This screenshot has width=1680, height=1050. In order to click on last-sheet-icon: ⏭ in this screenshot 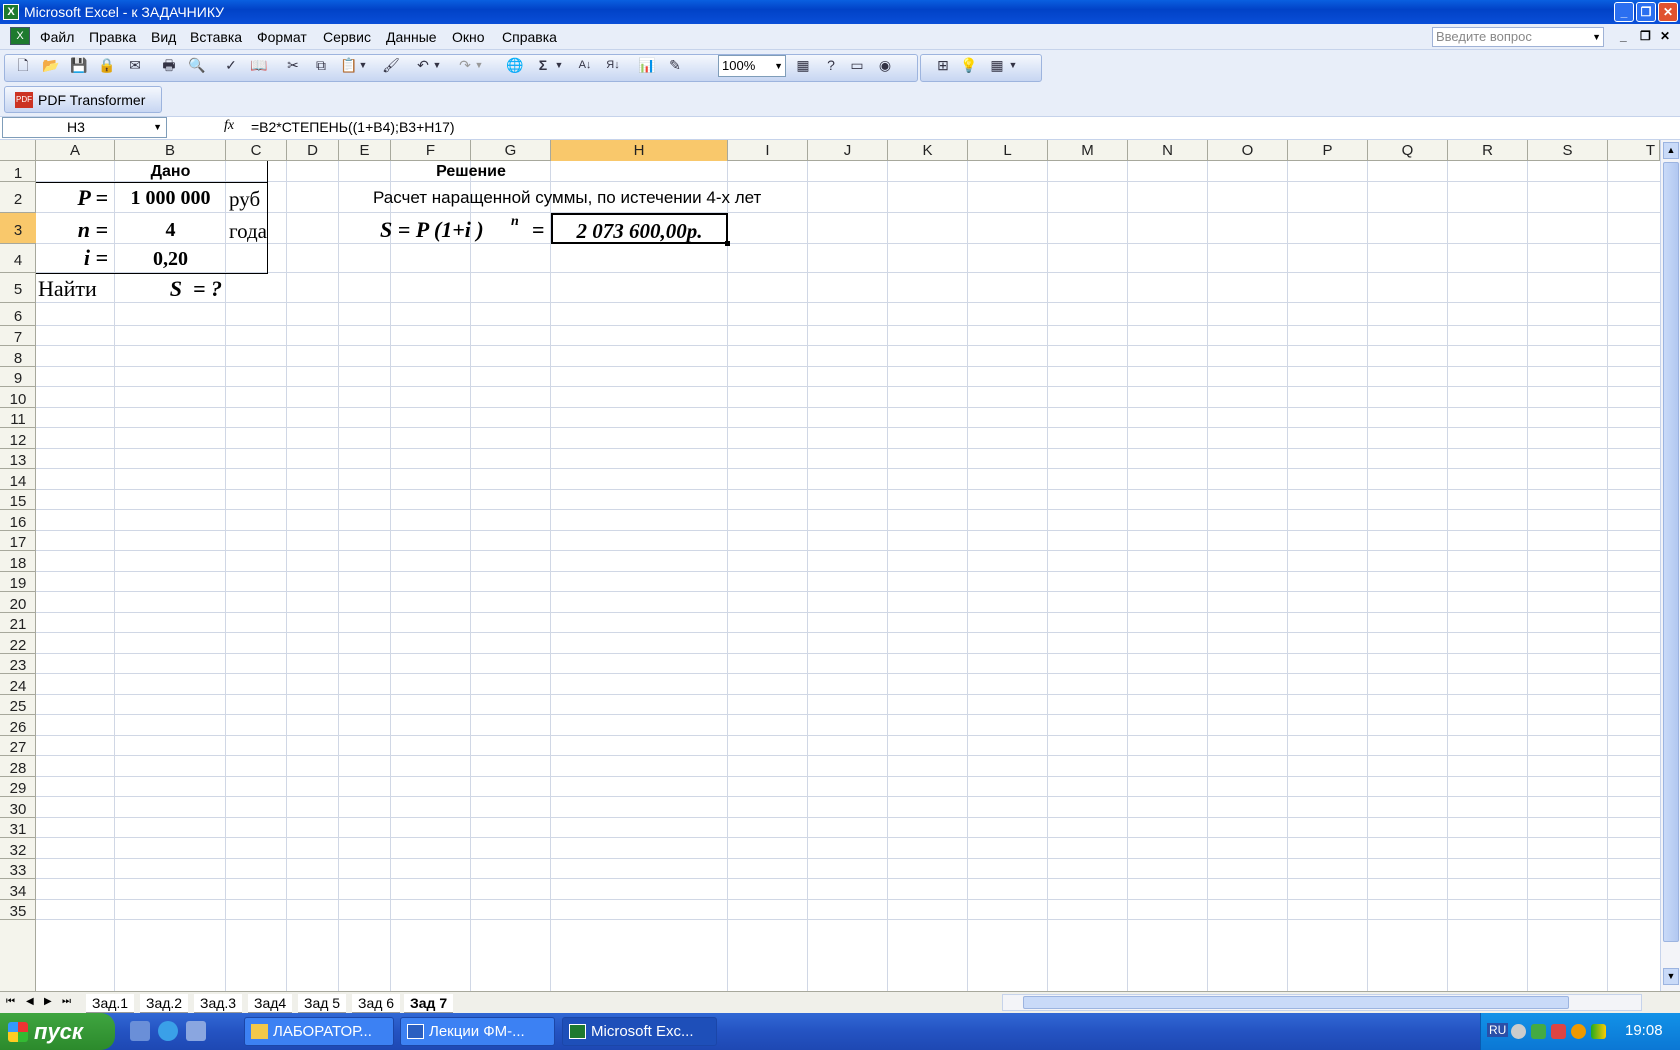, I will do `click(66, 1001)`.